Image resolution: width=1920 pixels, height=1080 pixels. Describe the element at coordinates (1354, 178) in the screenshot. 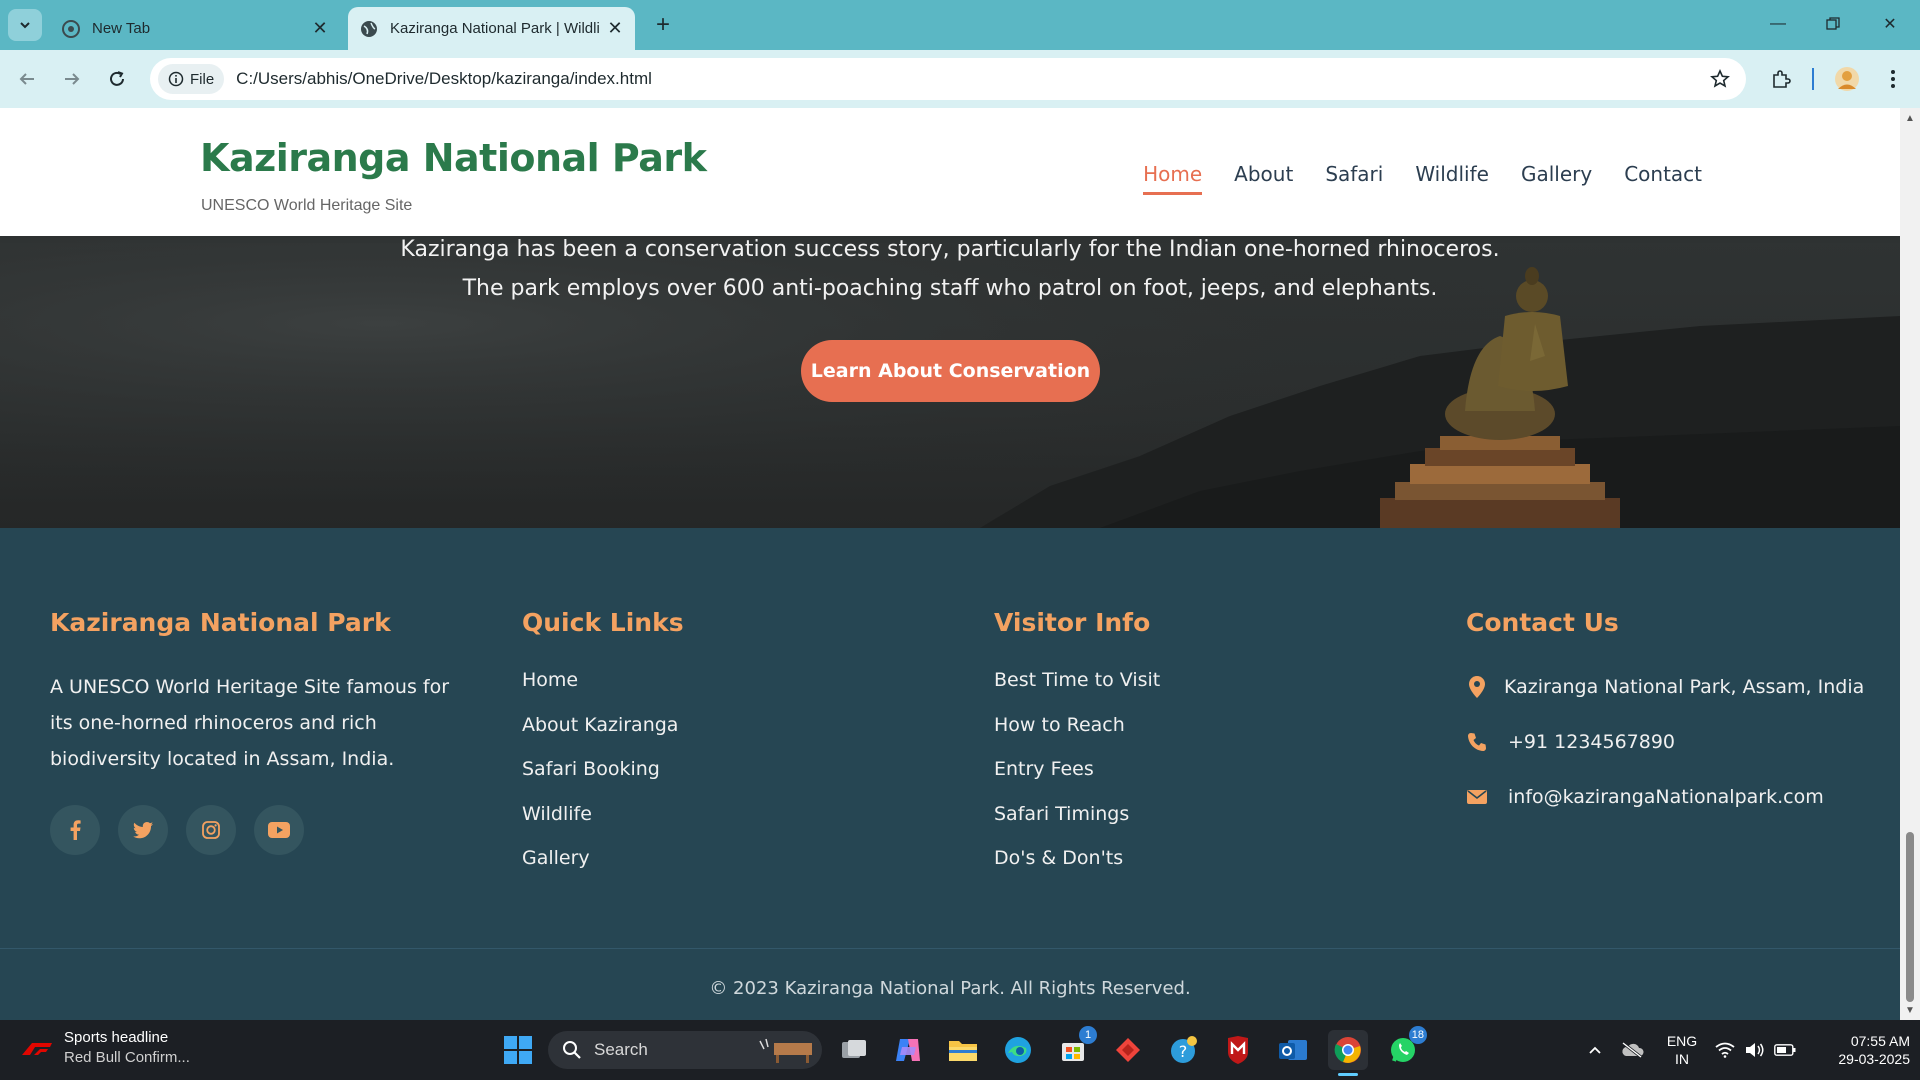

I see `nav-safari: Safari` at that location.